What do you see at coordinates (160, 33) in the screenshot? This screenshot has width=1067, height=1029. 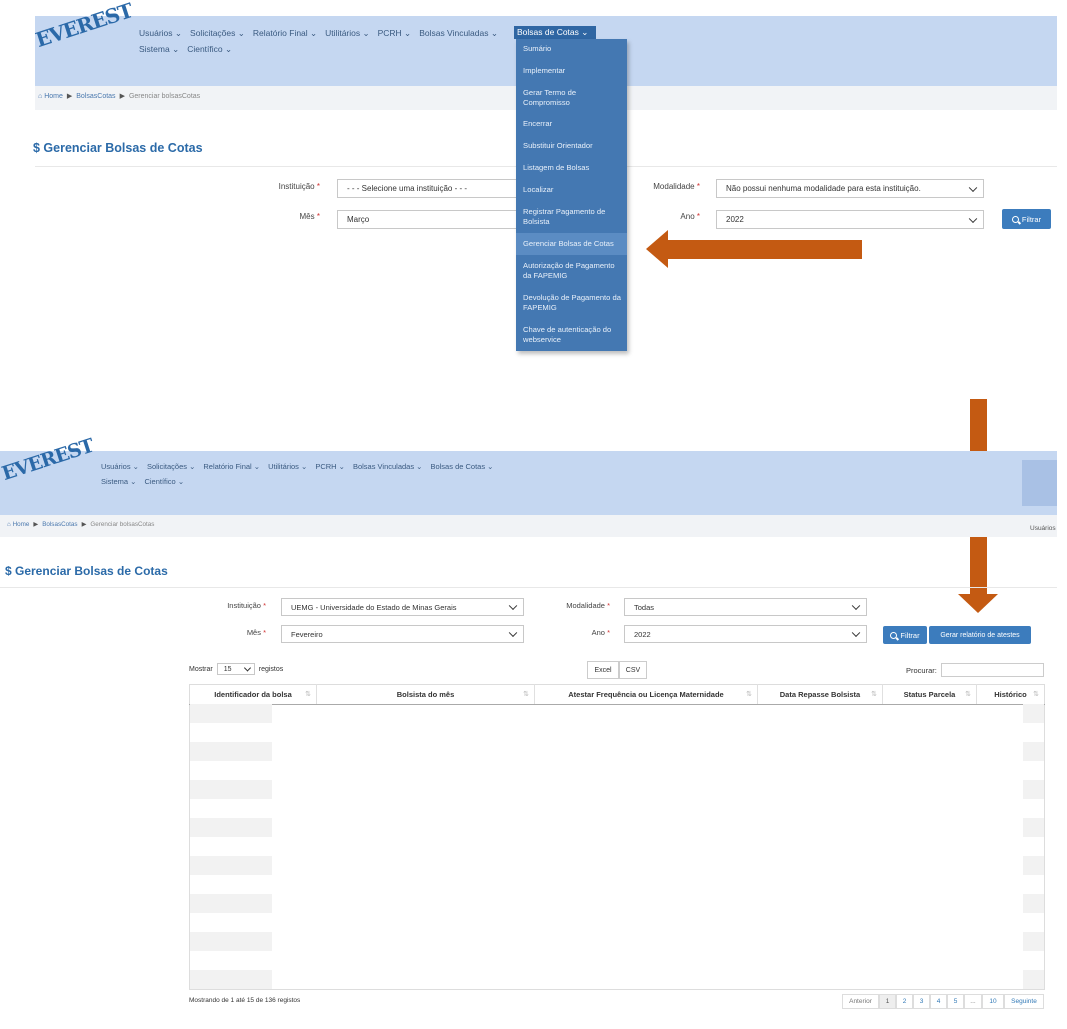 I see `top-nav-usuarios: Usuários ⌄` at bounding box center [160, 33].